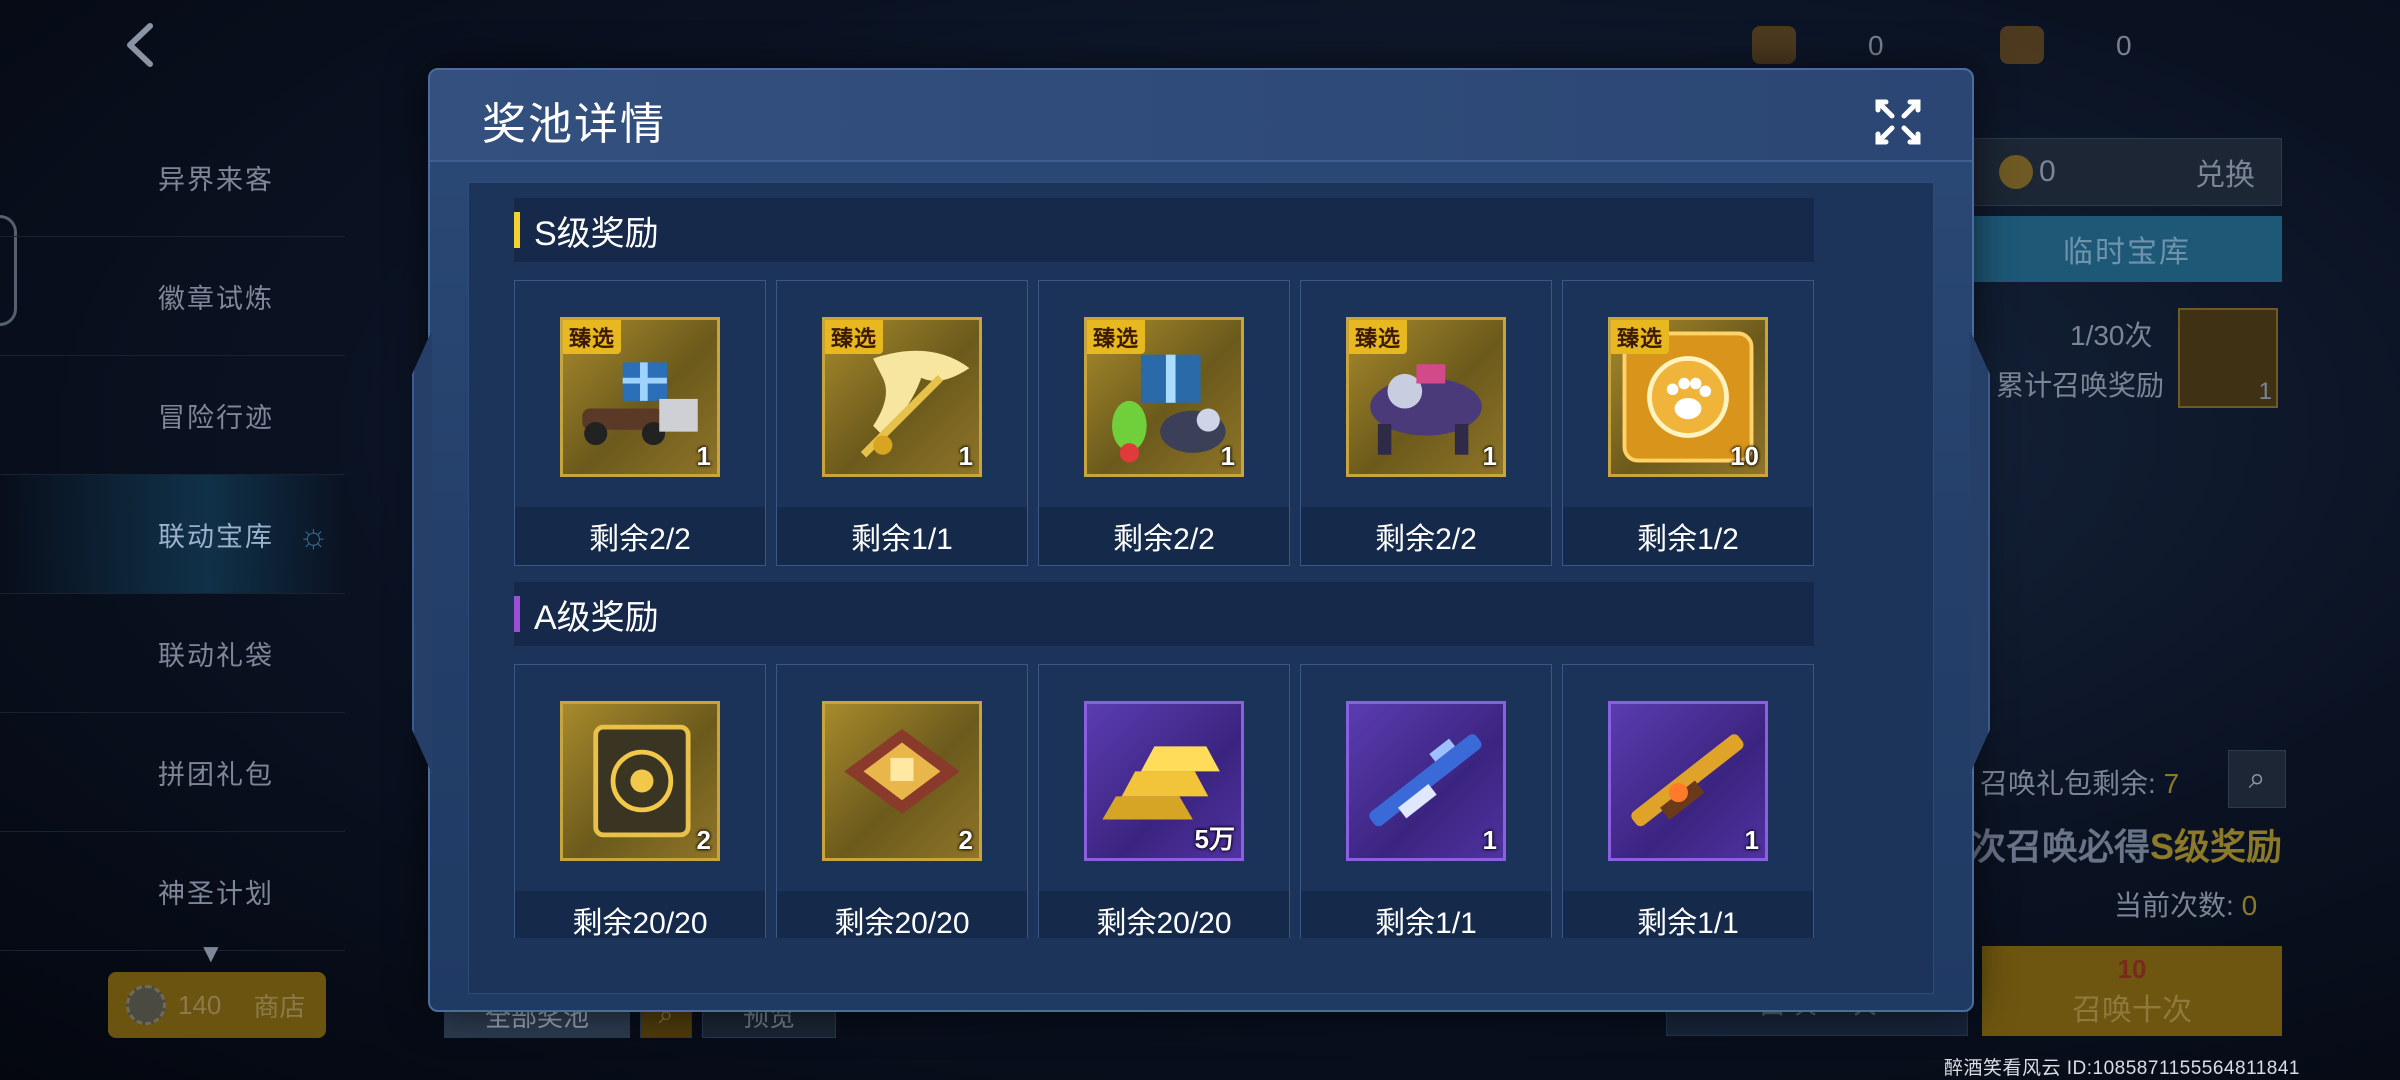 The height and width of the screenshot is (1080, 2400). What do you see at coordinates (2016, 172) in the screenshot?
I see `coin-icon` at bounding box center [2016, 172].